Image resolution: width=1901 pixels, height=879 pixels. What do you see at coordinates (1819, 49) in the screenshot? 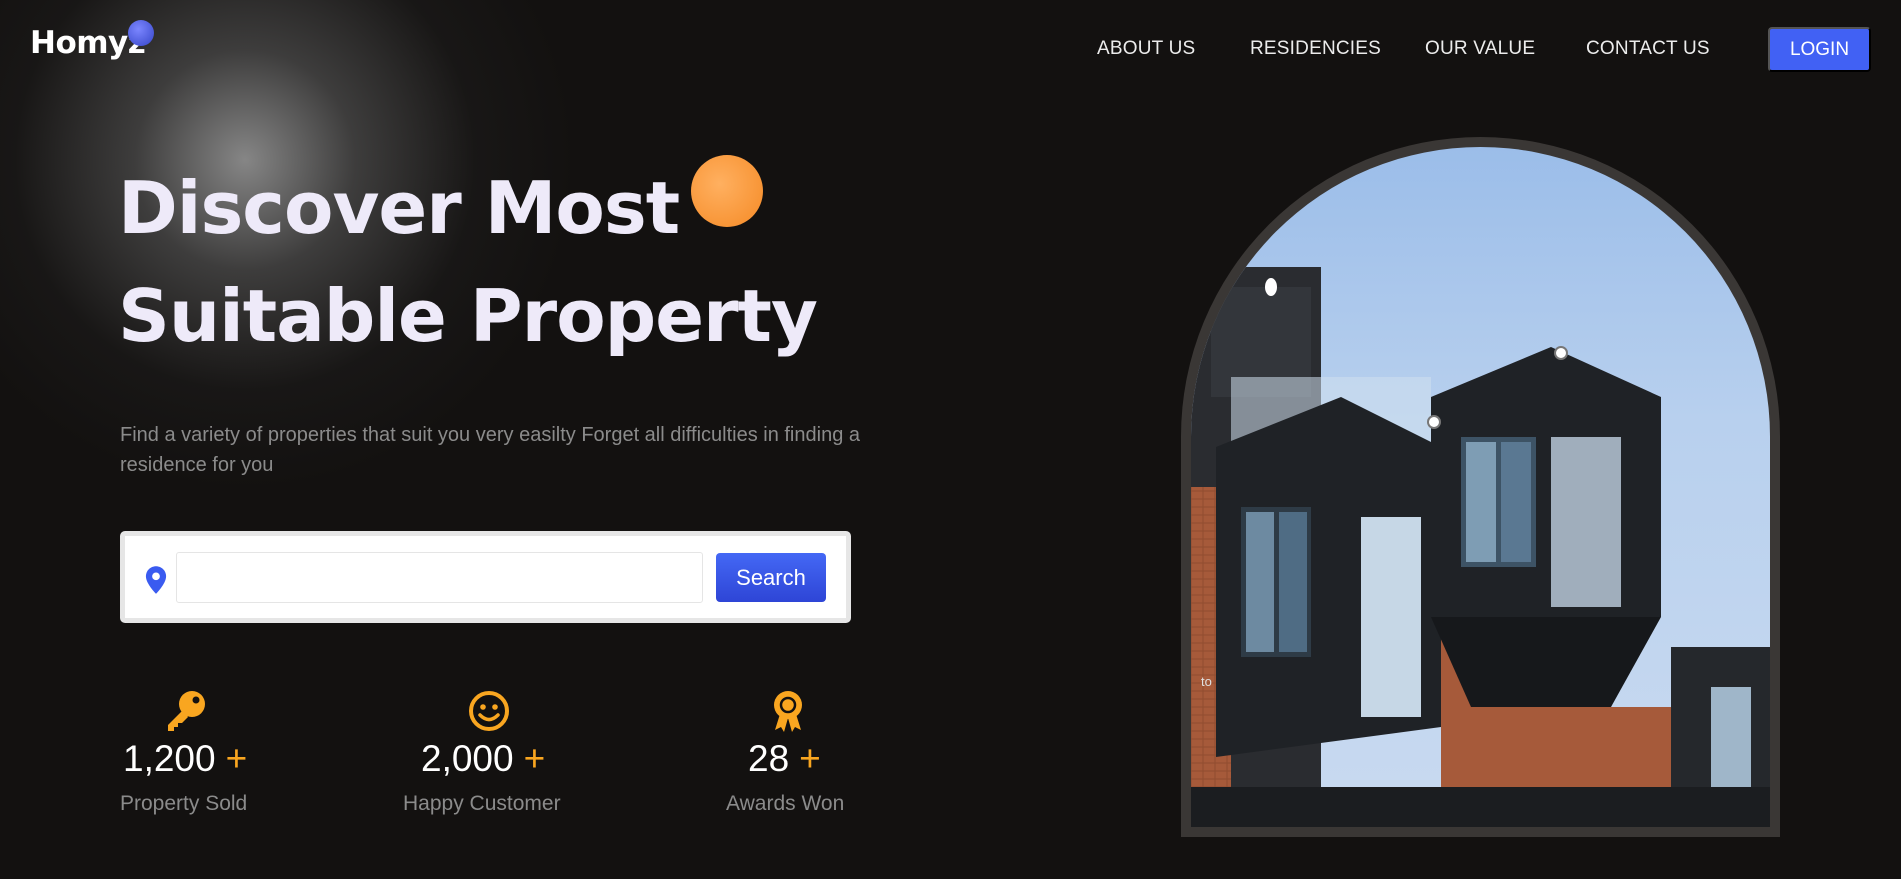
I see `login-button: LOGIN` at bounding box center [1819, 49].